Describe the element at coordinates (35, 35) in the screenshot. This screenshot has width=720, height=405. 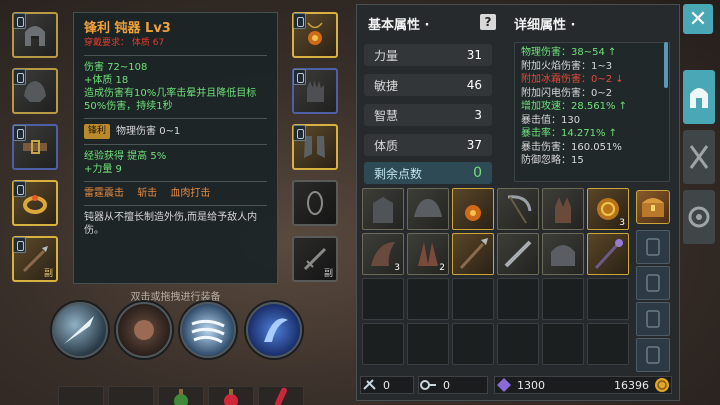
I see `equip-slot-helmet` at that location.